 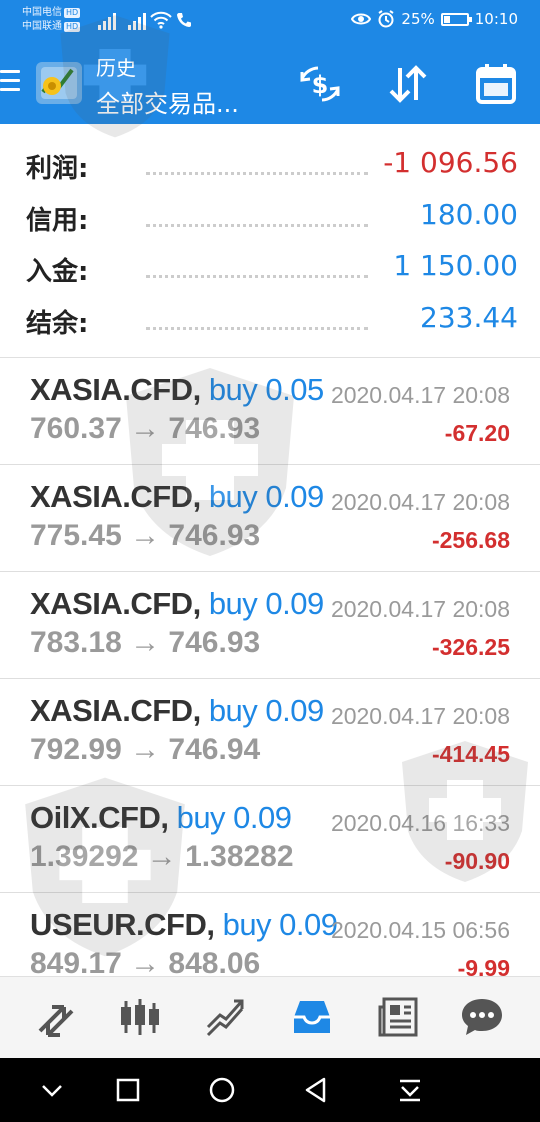 What do you see at coordinates (312, 1017) in the screenshot?
I see `history-icon` at bounding box center [312, 1017].